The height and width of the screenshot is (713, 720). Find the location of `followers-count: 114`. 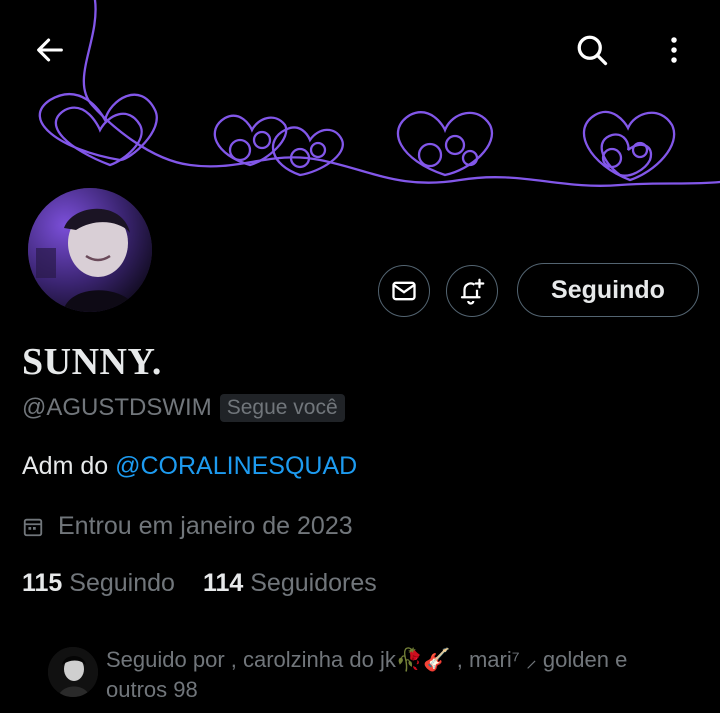

followers-count: 114 is located at coordinates (223, 583).